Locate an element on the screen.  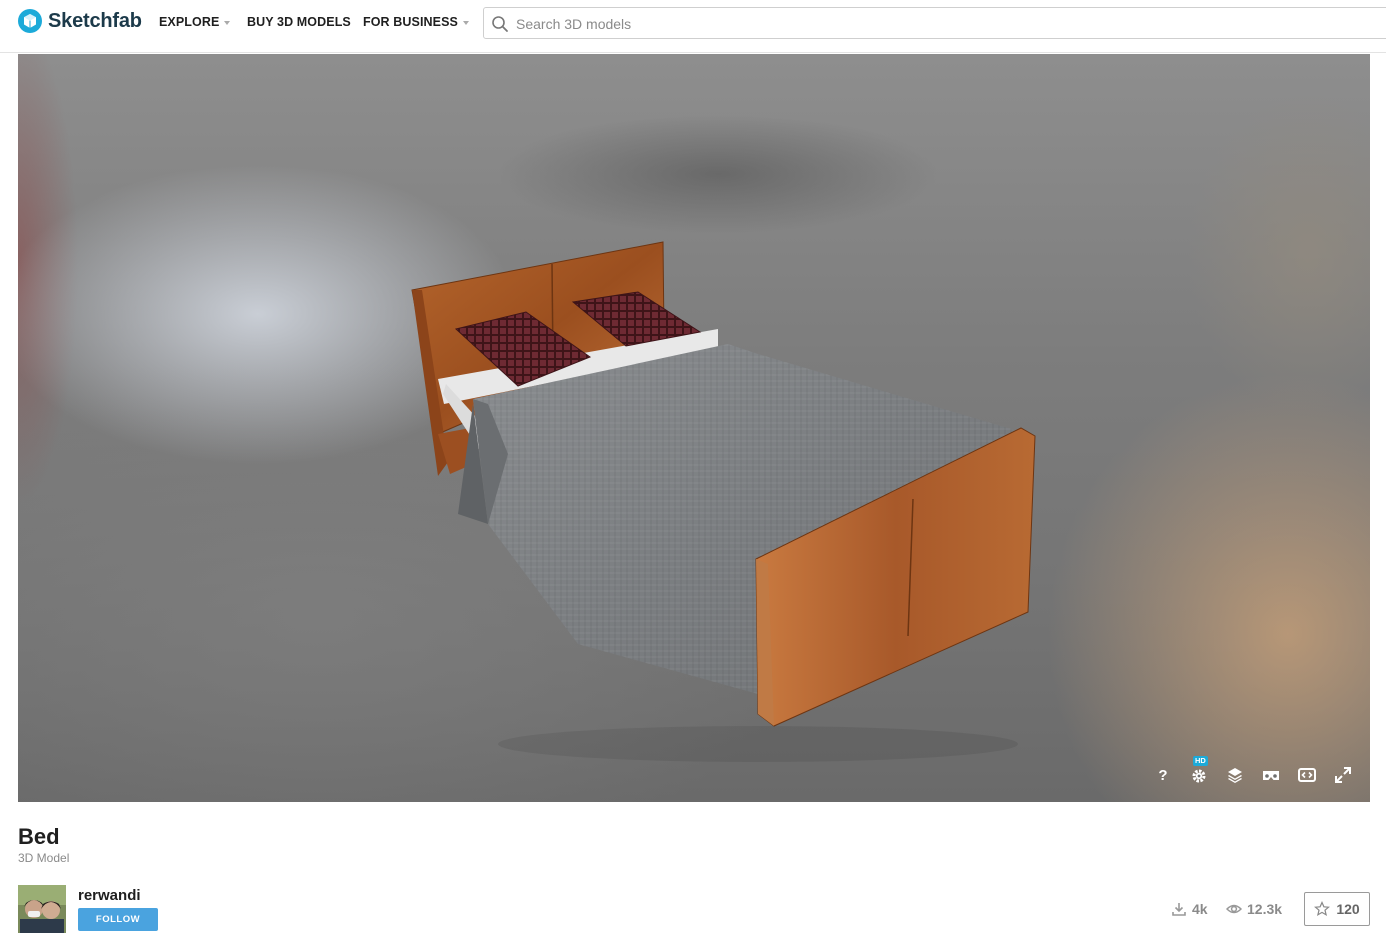
nav-explore: EXPLORE is located at coordinates (195, 22).